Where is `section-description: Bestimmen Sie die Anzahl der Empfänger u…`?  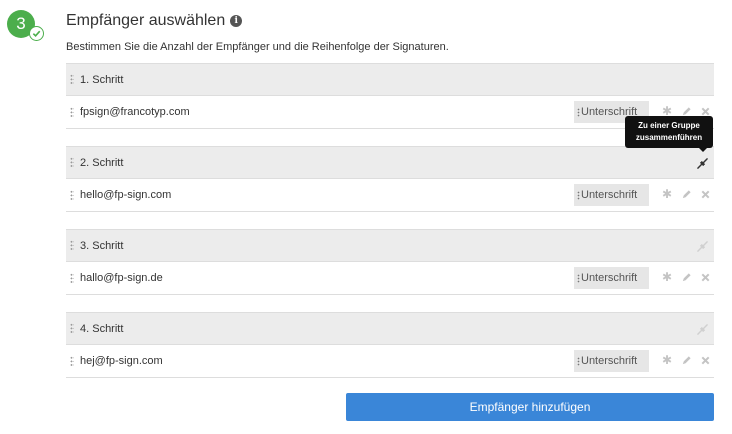
section-description: Bestimmen Sie die Anzahl der Empfänger u… is located at coordinates (257, 47).